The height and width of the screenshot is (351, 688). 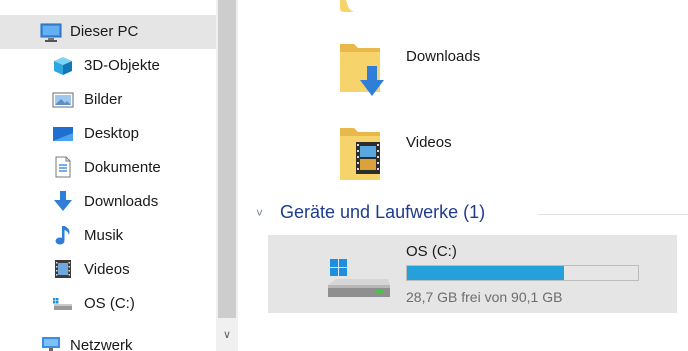 I want to click on nav-item-musik: Musik, so click(x=108, y=236).